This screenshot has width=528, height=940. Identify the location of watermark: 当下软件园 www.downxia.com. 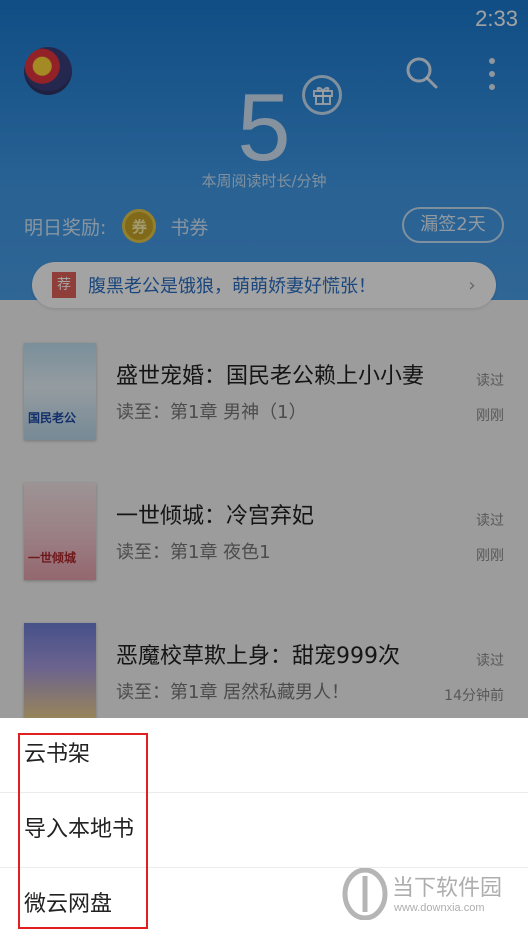
(430, 896).